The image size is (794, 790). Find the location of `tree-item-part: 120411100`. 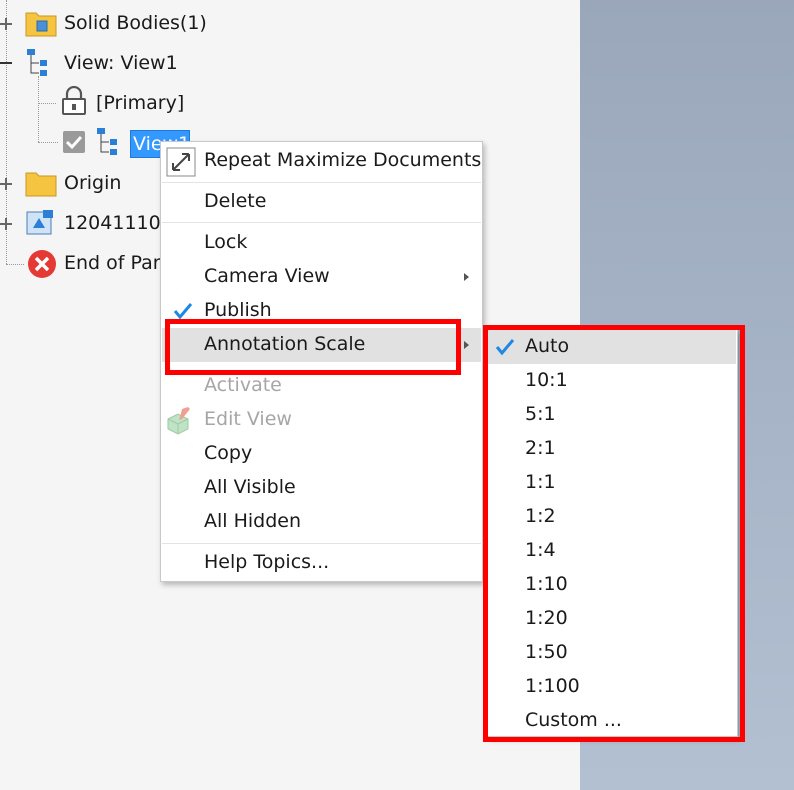

tree-item-part: 120411100 is located at coordinates (118, 223).